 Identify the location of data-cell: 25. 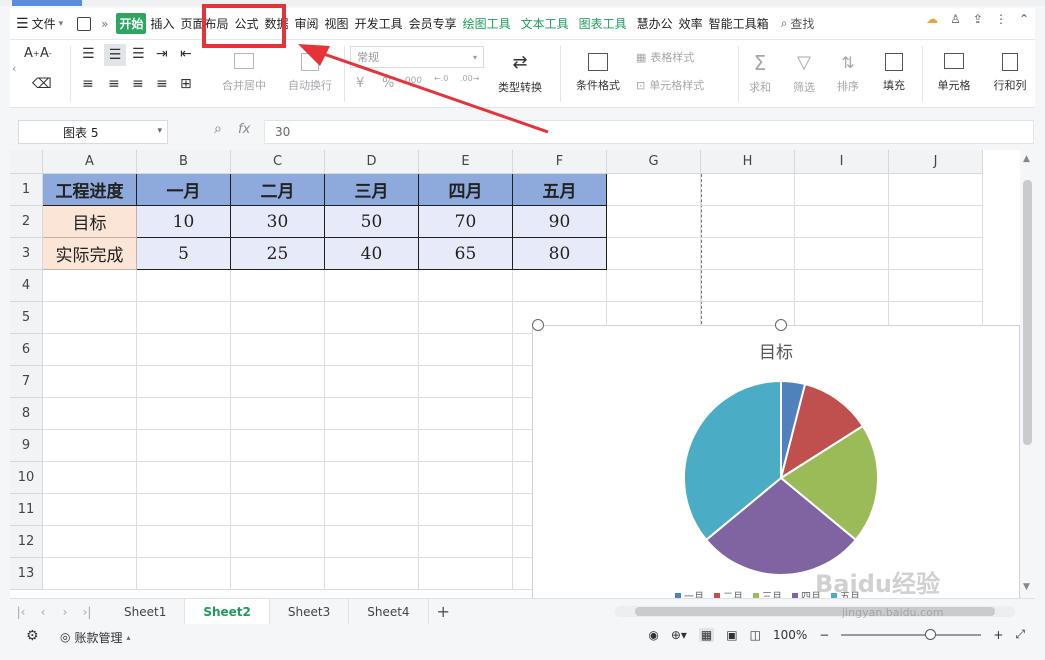
(278, 254).